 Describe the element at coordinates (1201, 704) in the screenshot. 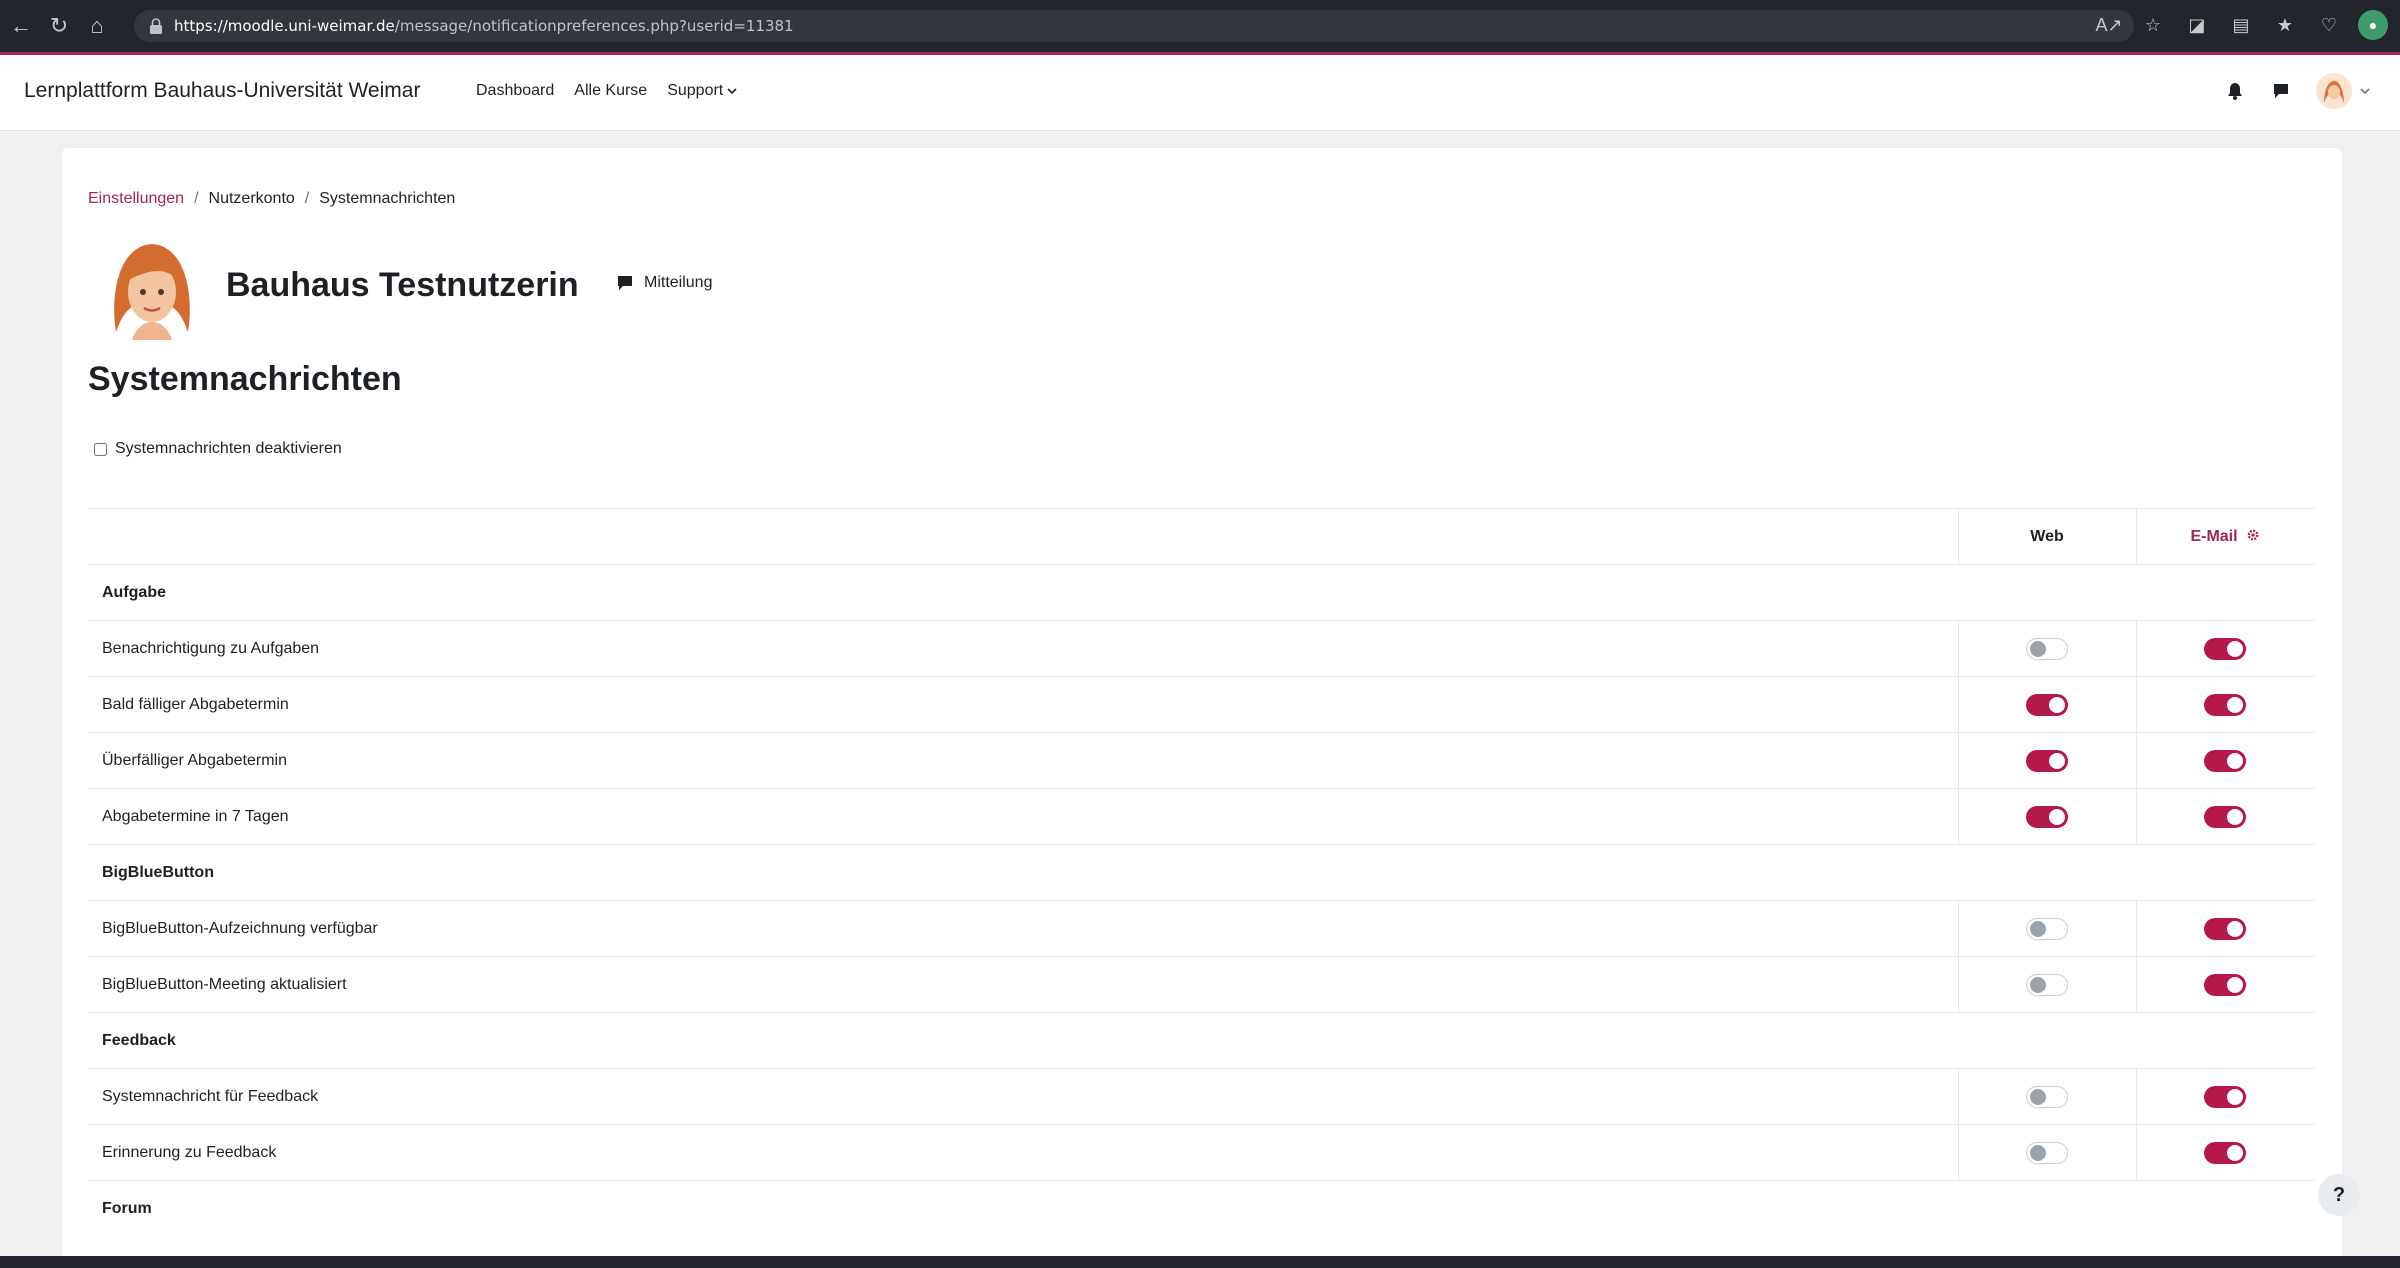

I see `table-row: Bald fälliger Abgabetermin` at that location.